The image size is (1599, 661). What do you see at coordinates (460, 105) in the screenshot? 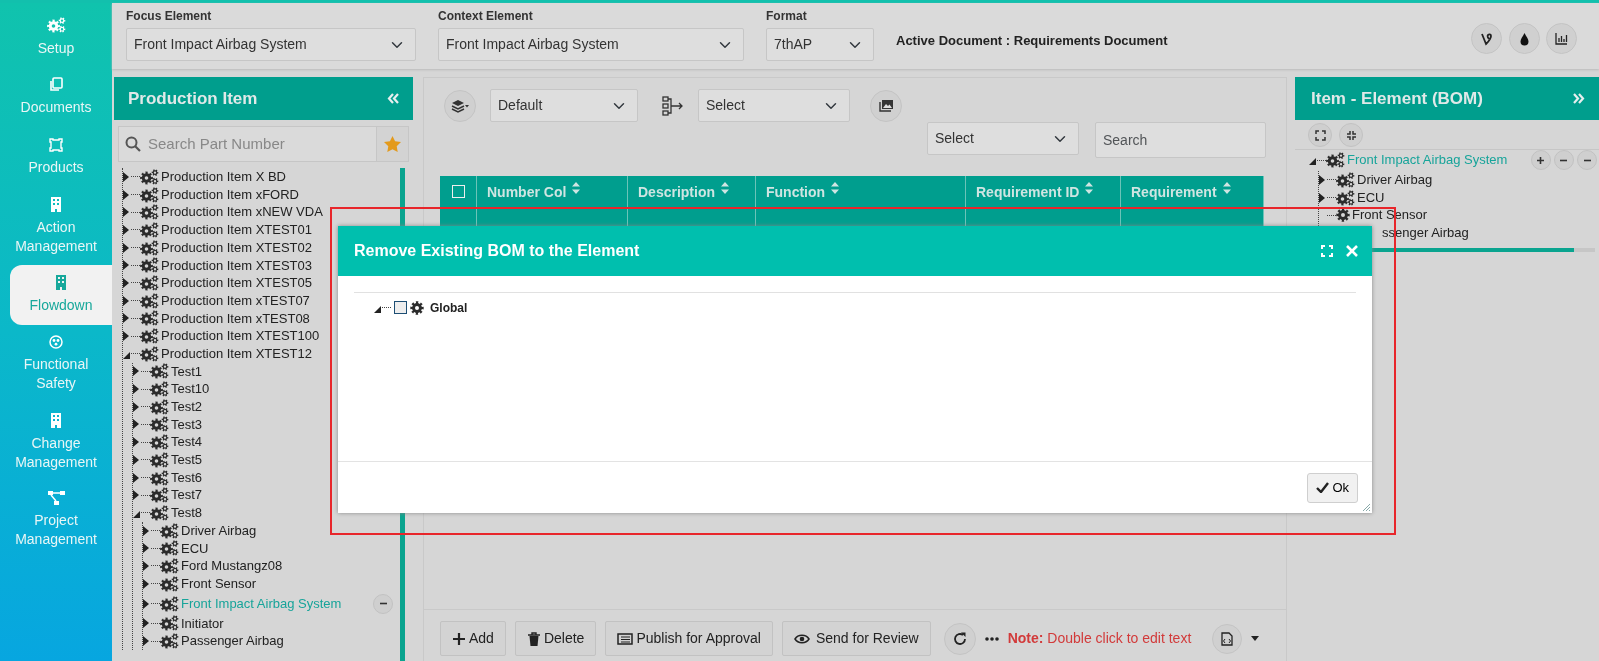
I see `layers-button` at bounding box center [460, 105].